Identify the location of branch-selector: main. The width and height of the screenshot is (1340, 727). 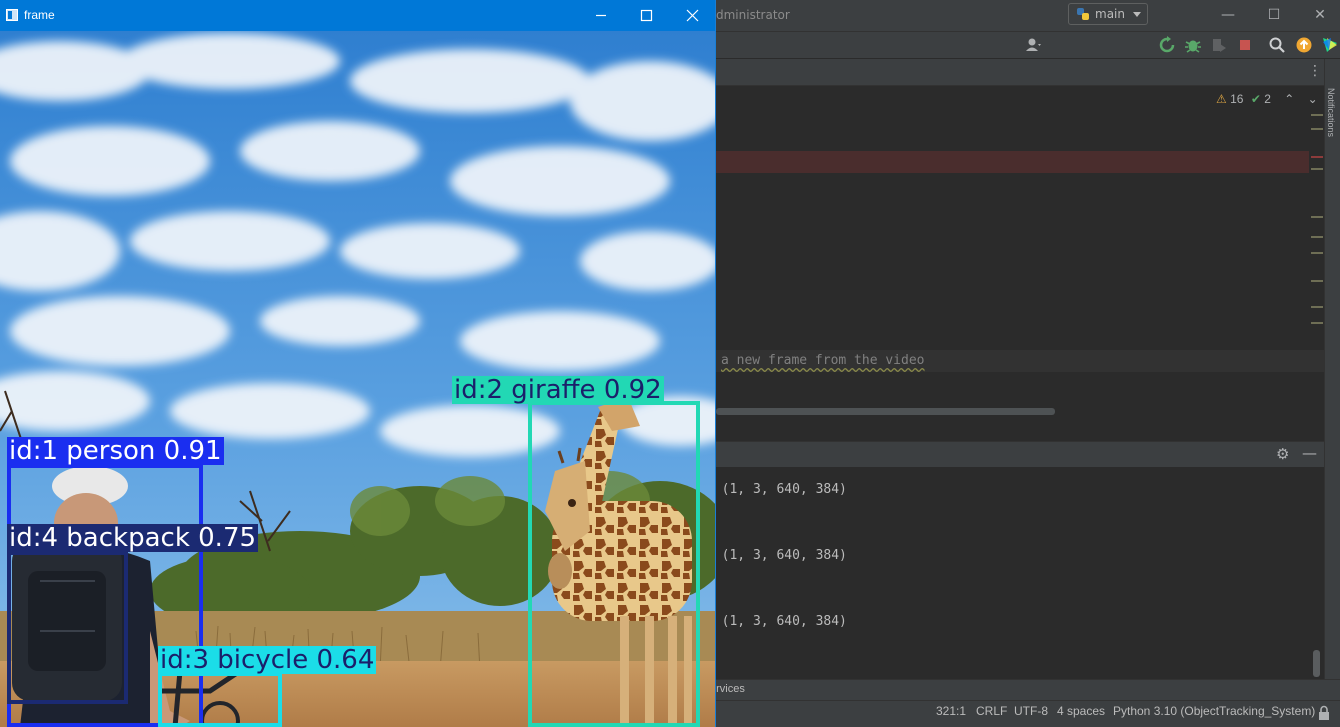
(1108, 14).